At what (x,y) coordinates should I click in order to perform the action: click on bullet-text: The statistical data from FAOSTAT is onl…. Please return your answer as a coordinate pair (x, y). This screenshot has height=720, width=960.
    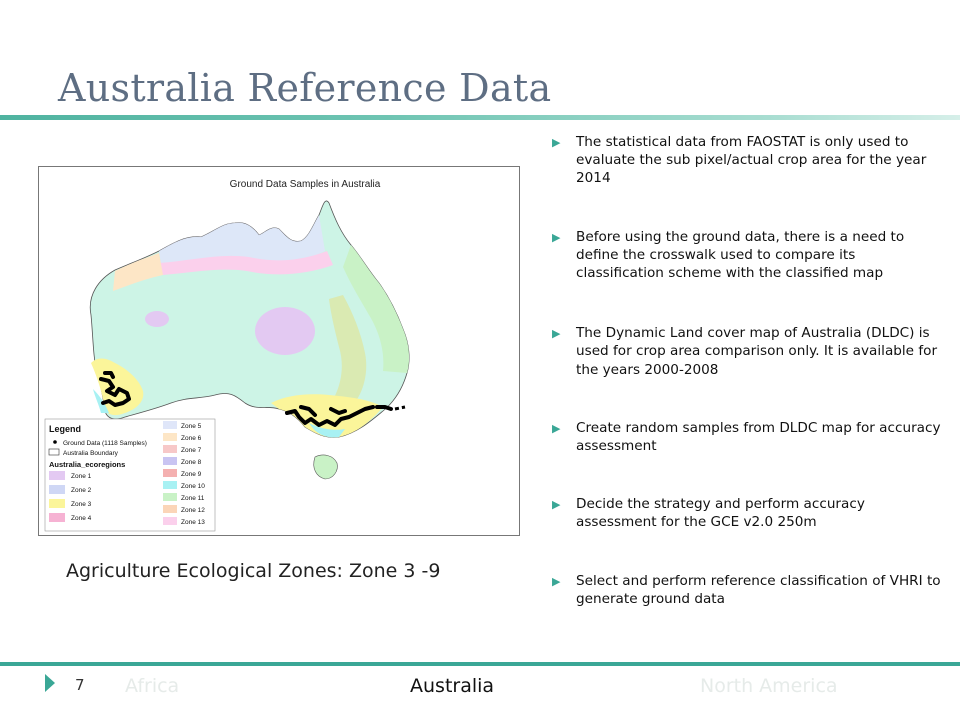
    Looking at the image, I should click on (751, 160).